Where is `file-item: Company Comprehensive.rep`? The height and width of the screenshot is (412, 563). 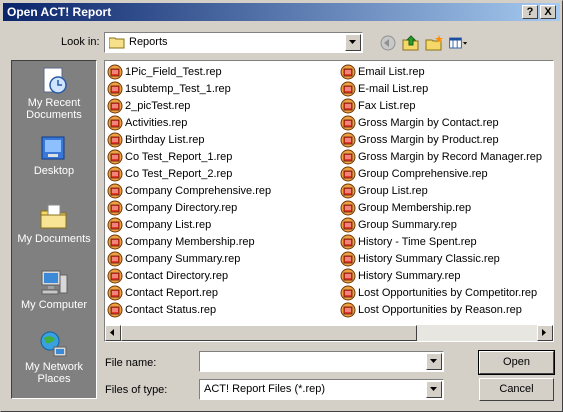 file-item: Company Comprehensive.rep is located at coordinates (189, 190).